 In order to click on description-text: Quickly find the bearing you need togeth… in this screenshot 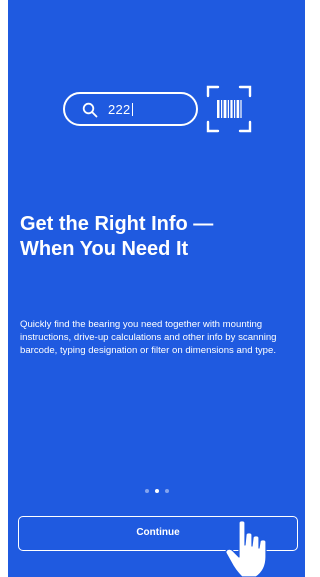, I will do `click(148, 337)`.